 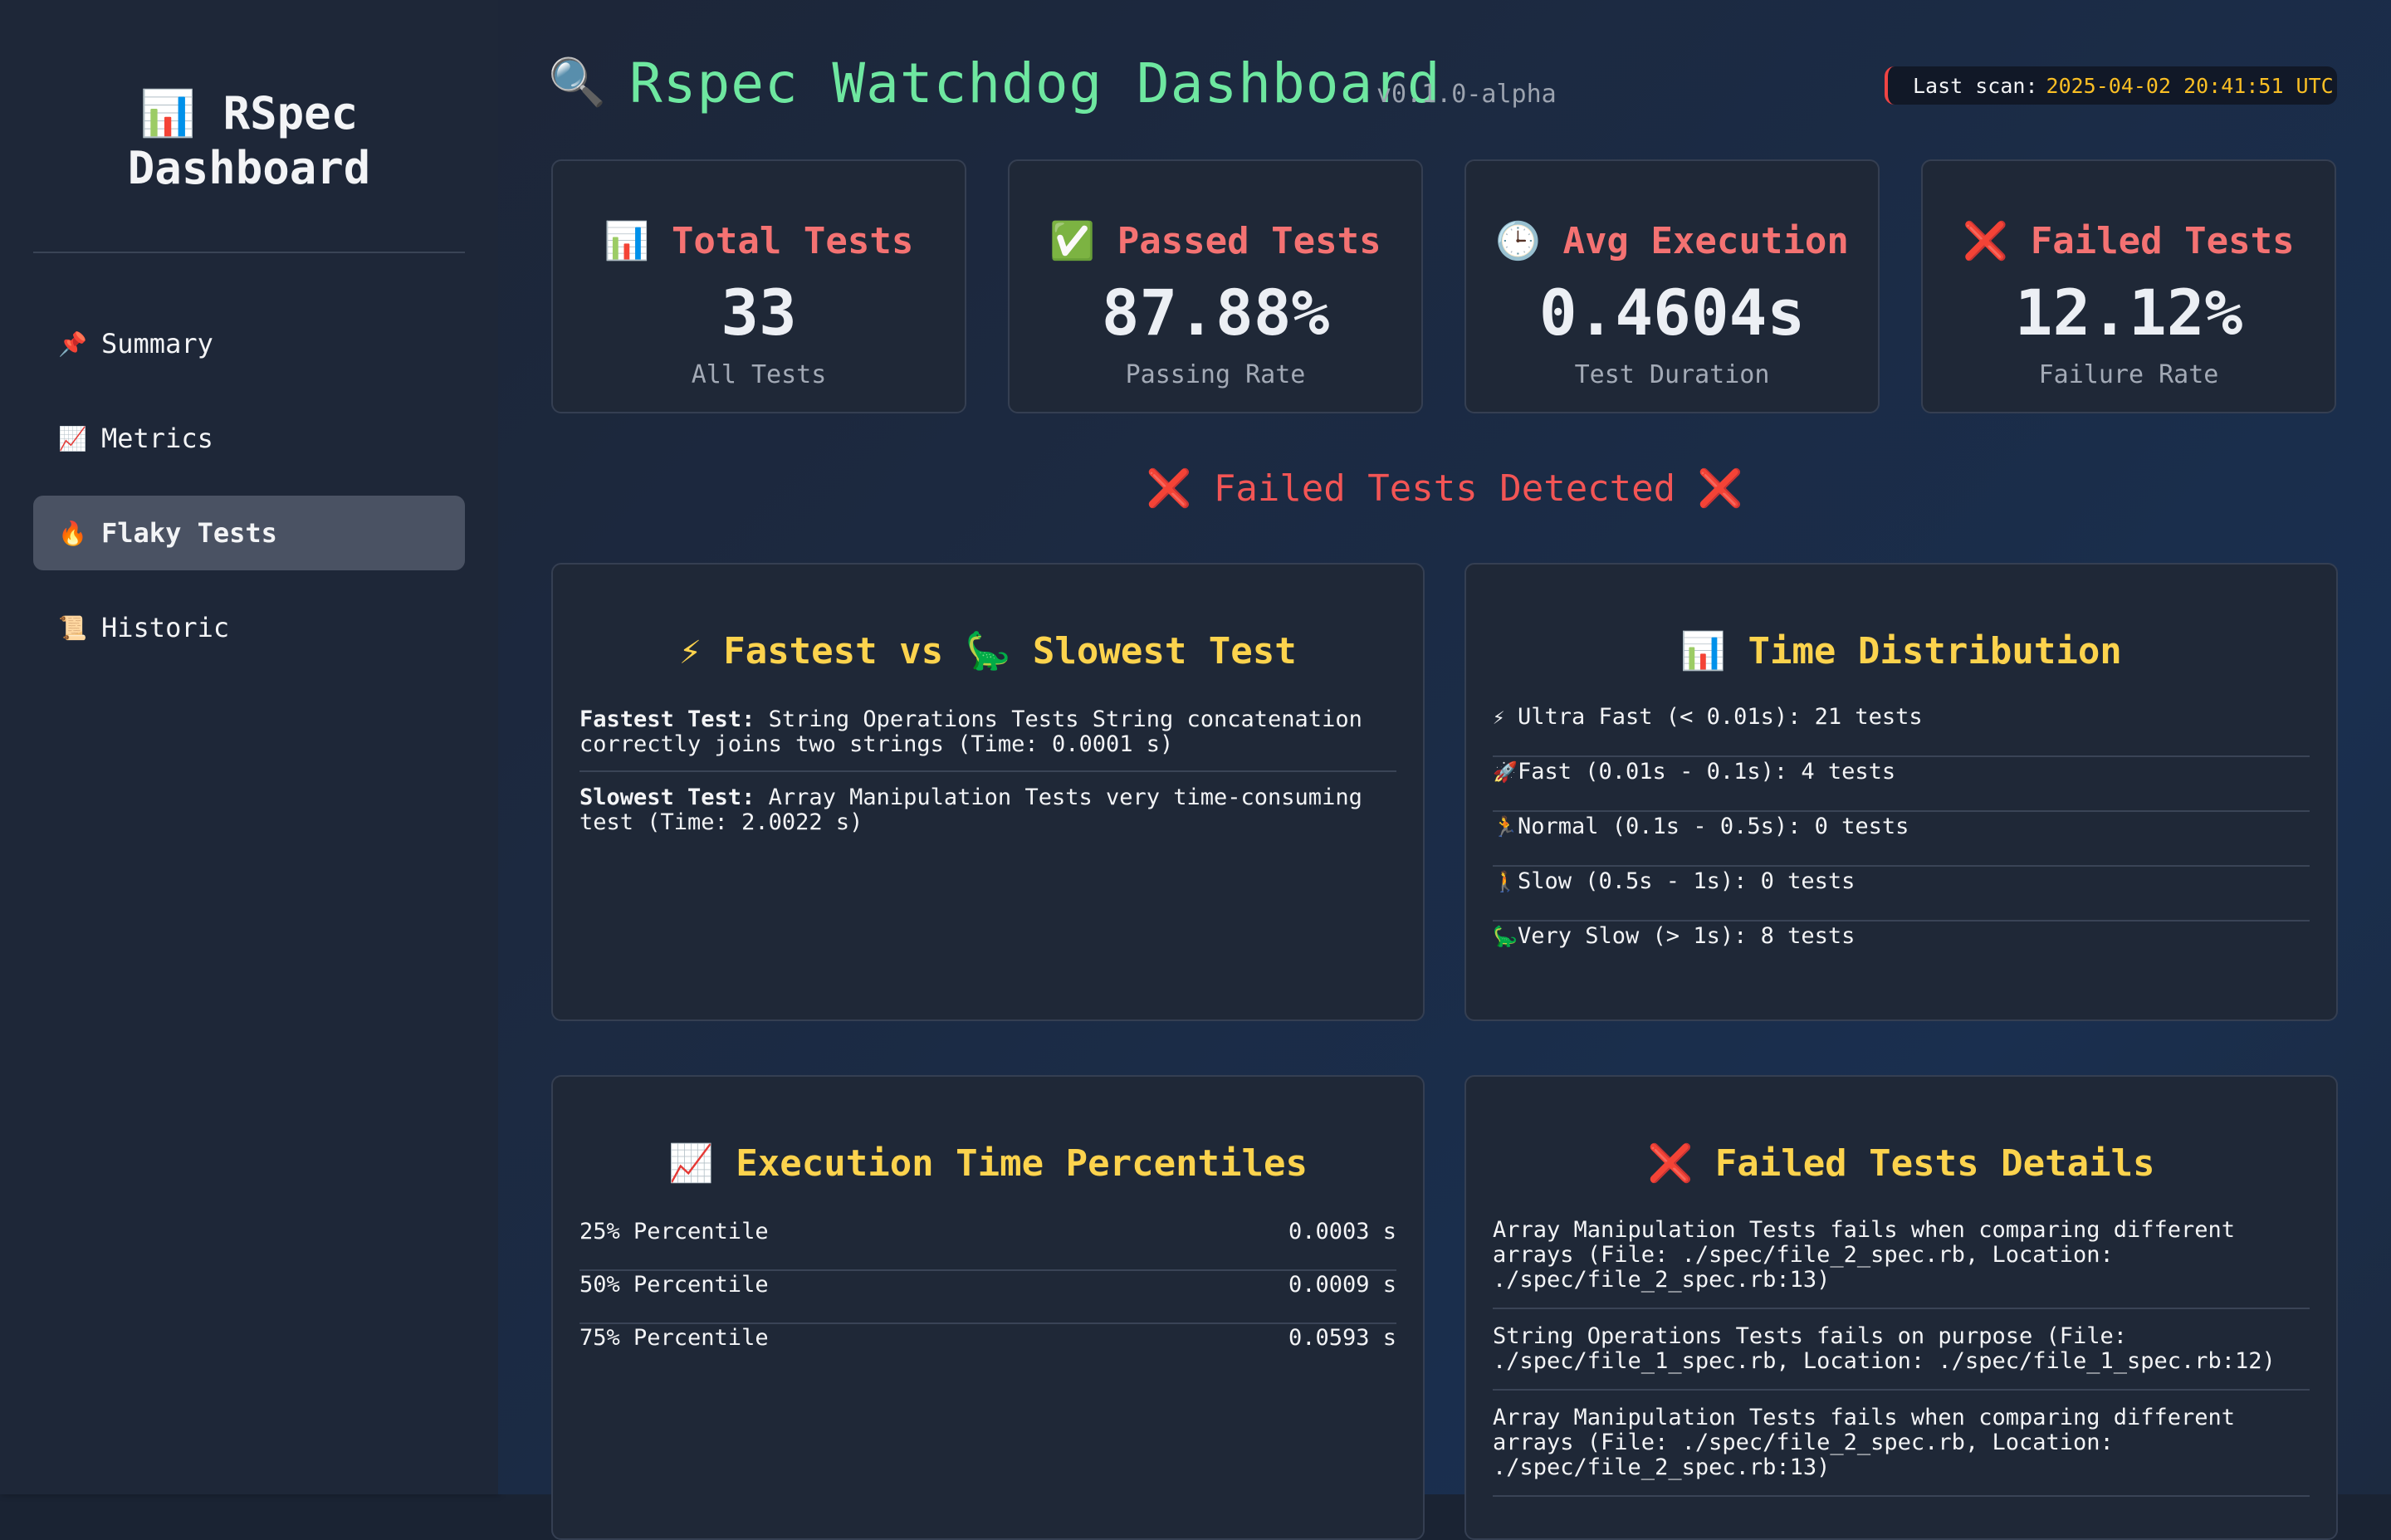 I want to click on sidebar-title-line1: 📊 RSpec, so click(x=249, y=113).